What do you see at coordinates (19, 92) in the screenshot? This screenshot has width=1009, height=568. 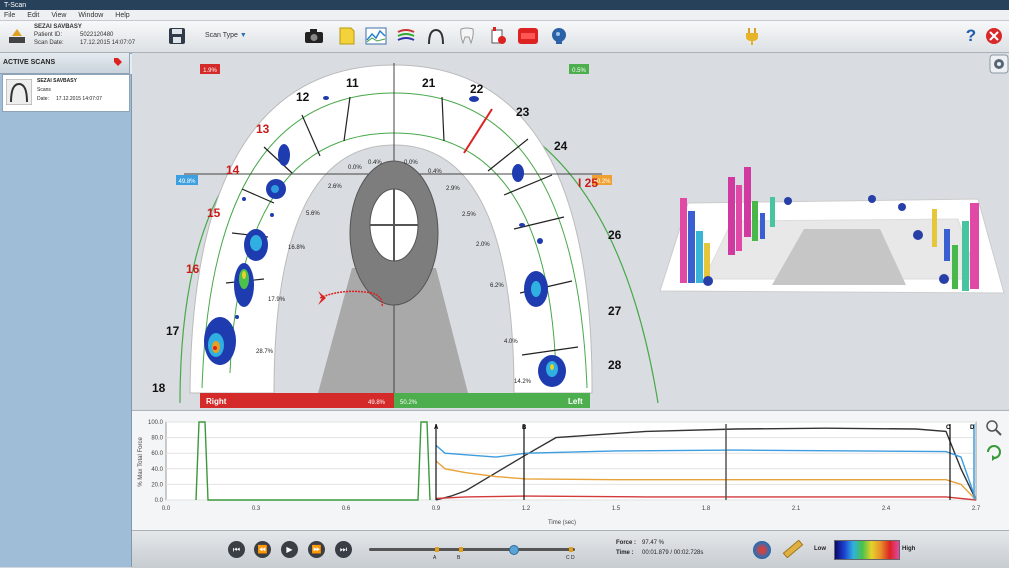 I see `arch-thumbnail-icon` at bounding box center [19, 92].